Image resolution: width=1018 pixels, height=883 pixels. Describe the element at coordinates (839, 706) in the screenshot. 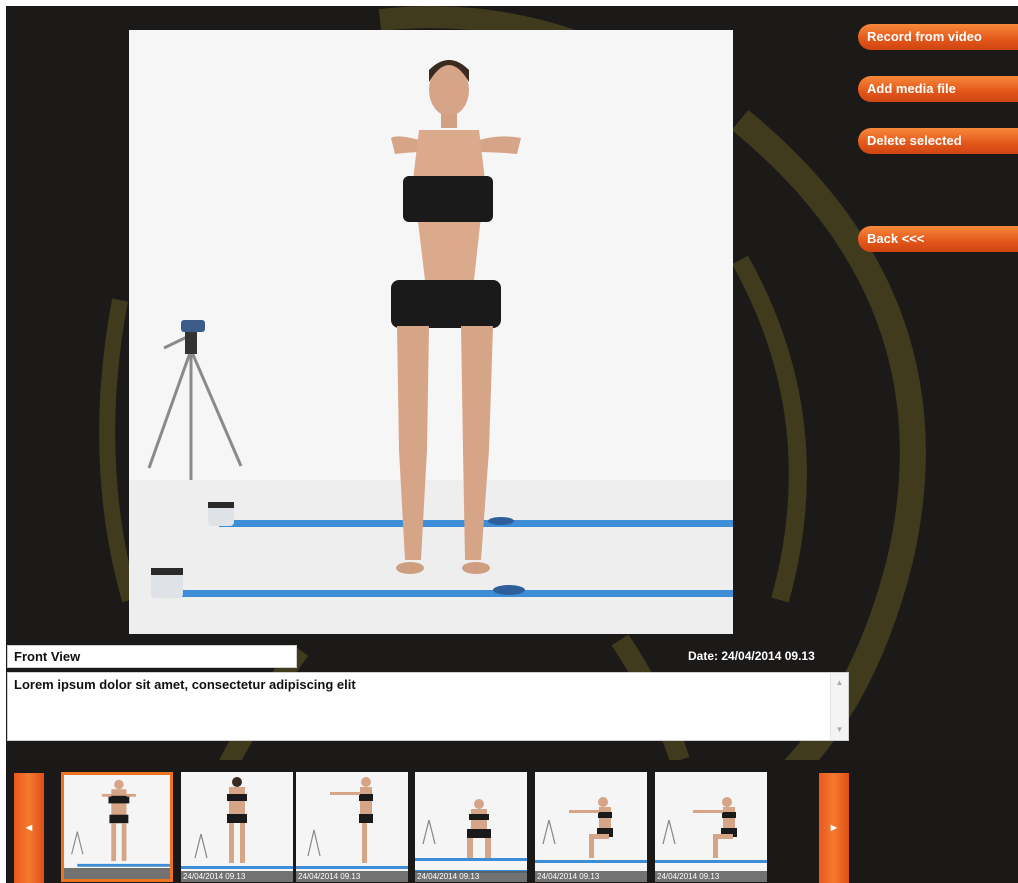

I see `notes-scrollbar: ▲ ▼` at that location.